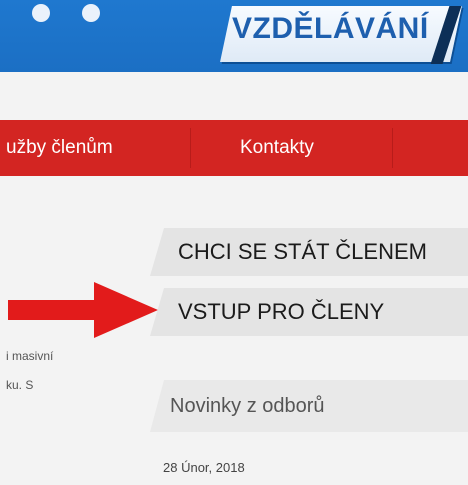 The height and width of the screenshot is (485, 468). I want to click on logo-text: VZDĚLÁVÁNÍ, so click(332, 29).